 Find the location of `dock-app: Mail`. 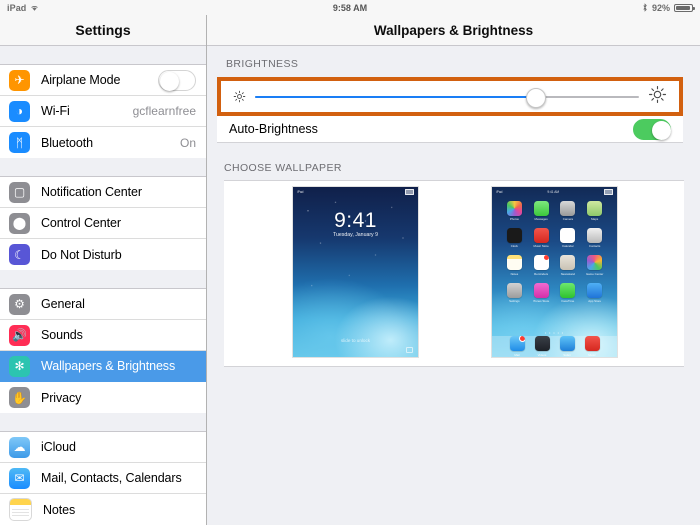

dock-app: Mail is located at coordinates (517, 346).